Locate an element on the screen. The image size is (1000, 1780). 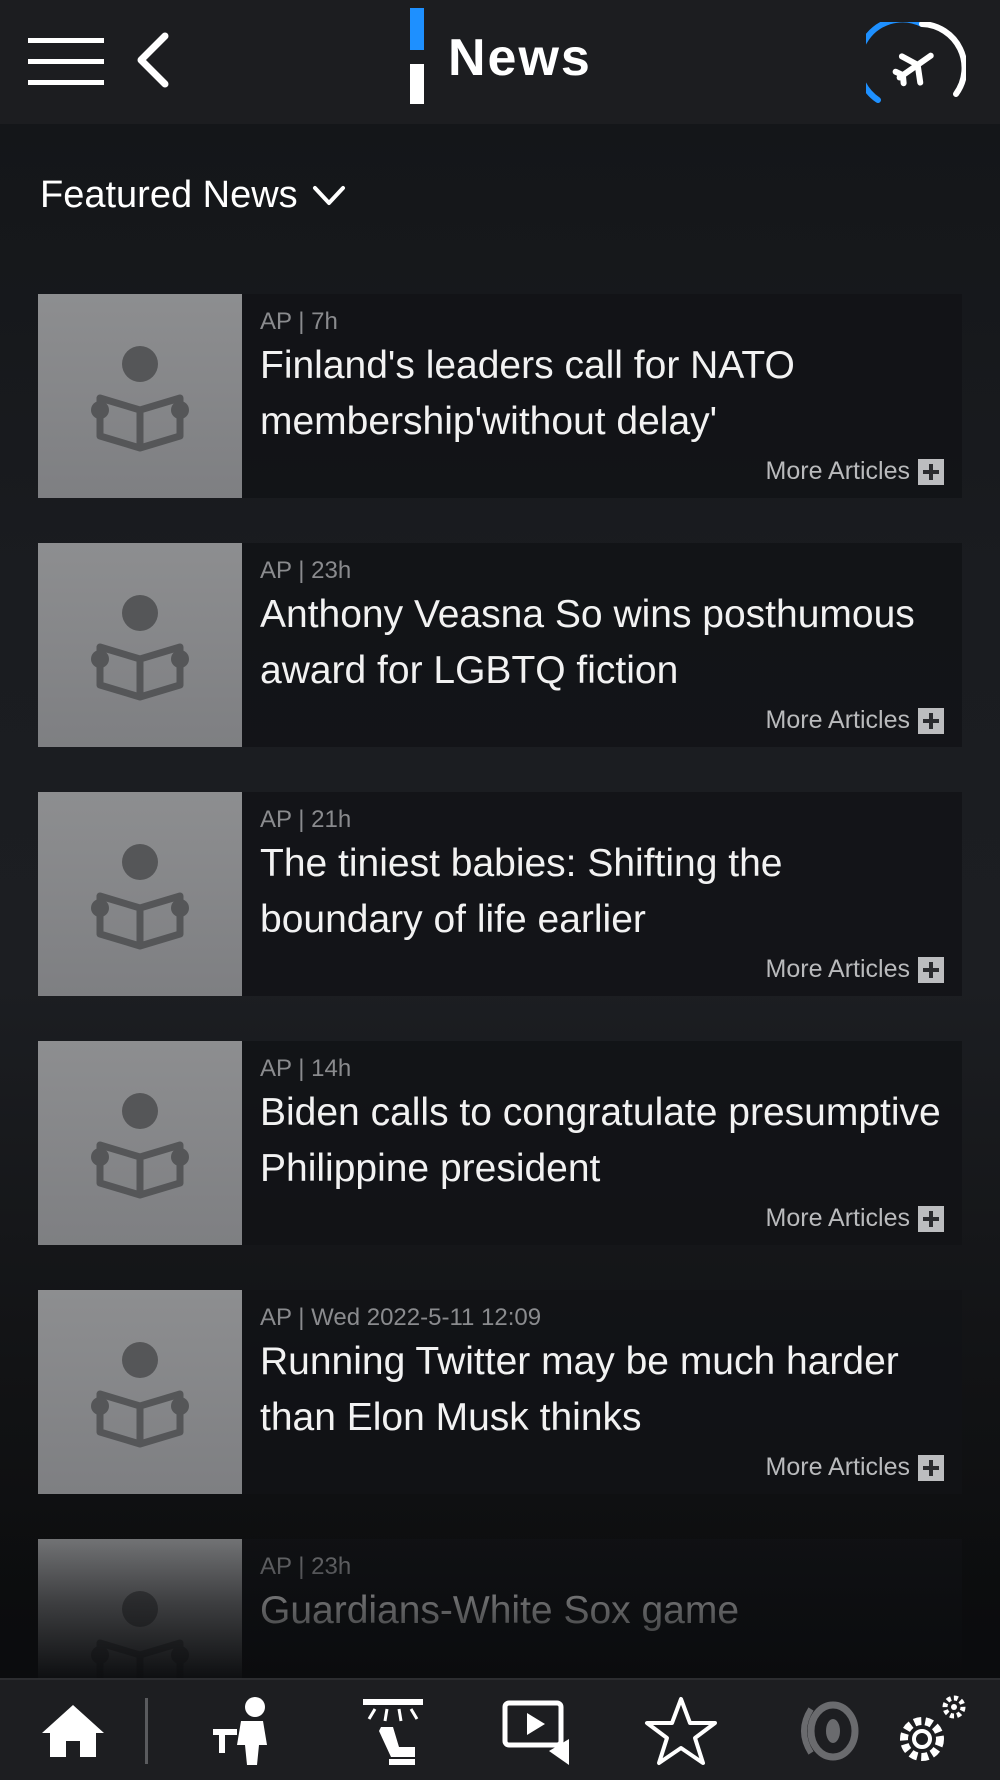
chevron-down-icon is located at coordinates (328, 195).